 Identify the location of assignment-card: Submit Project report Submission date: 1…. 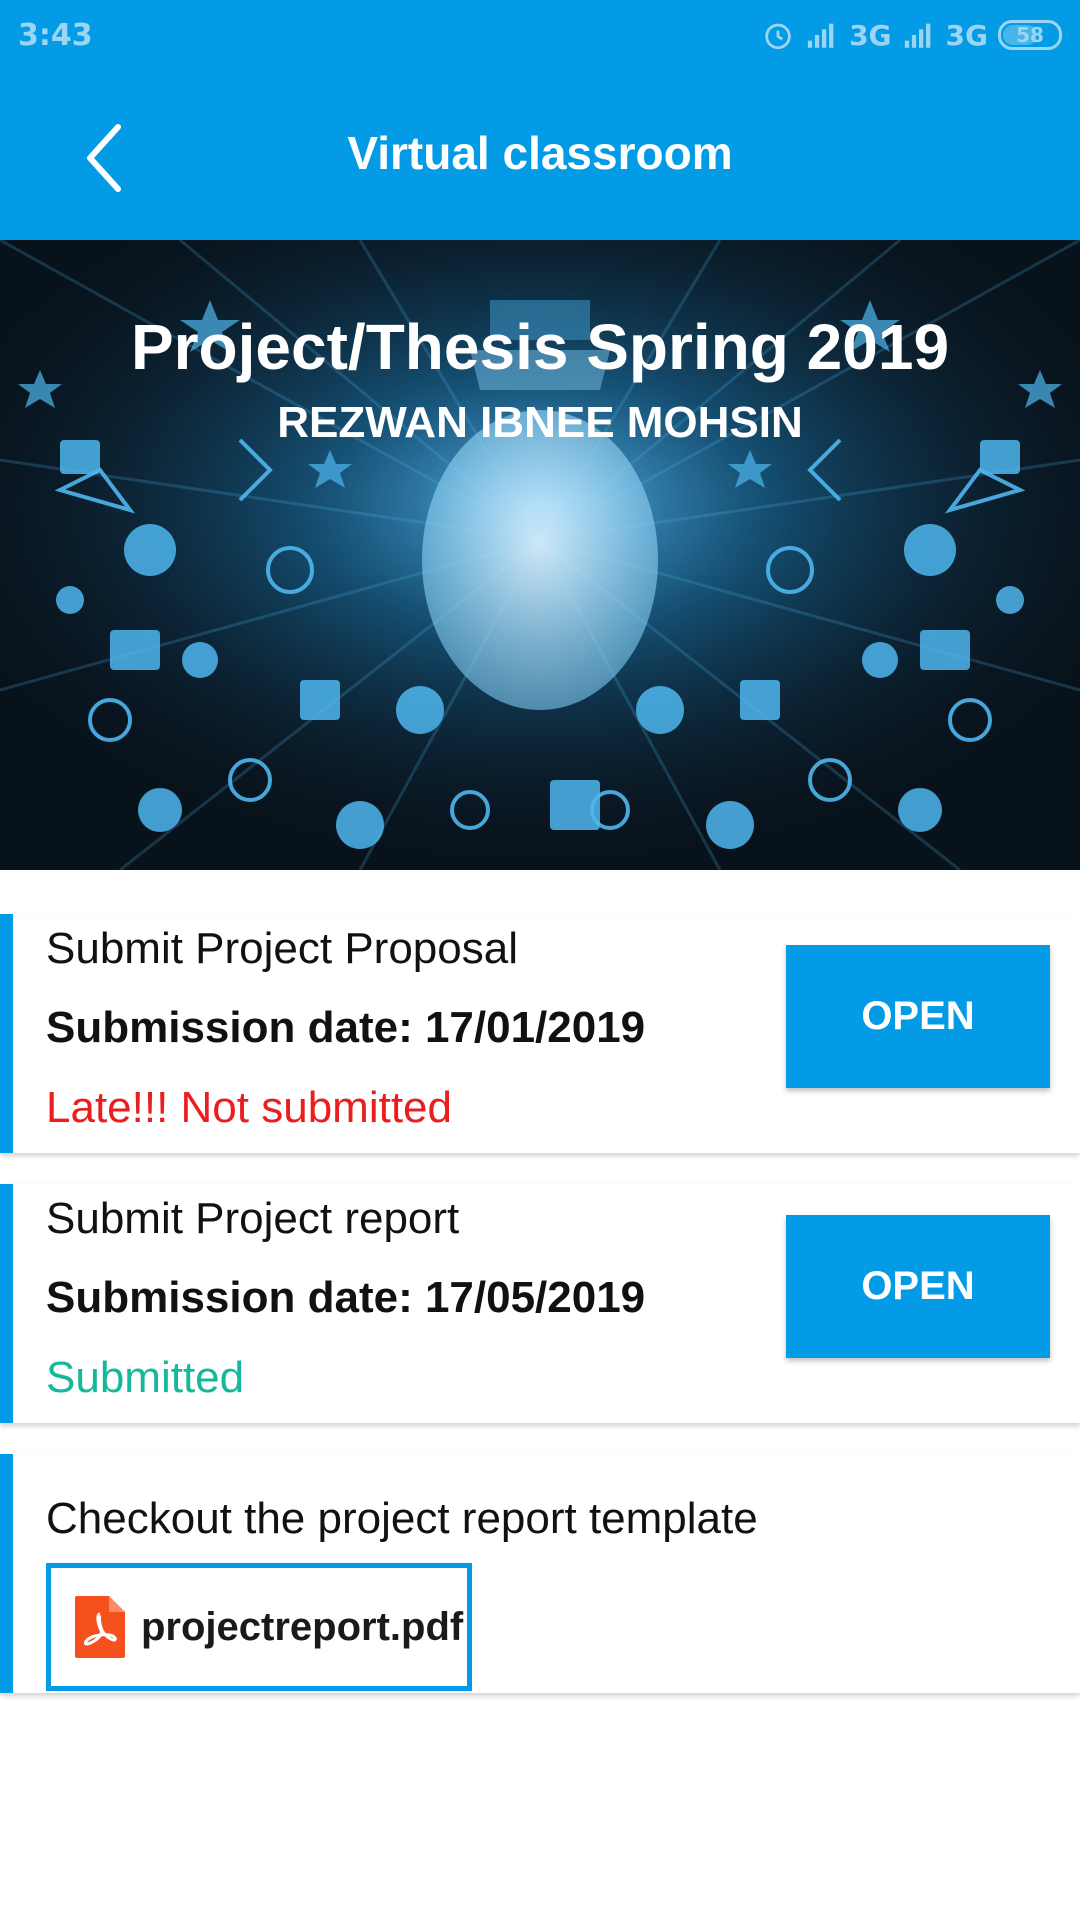
(540, 1303).